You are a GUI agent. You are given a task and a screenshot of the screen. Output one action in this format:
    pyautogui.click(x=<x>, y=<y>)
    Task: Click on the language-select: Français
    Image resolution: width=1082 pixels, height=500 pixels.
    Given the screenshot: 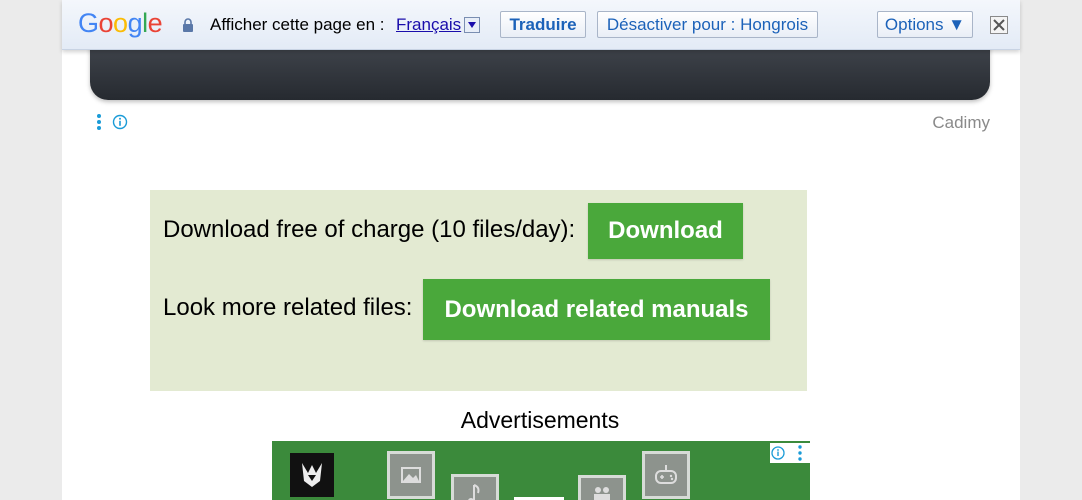 What is the action you would take?
    pyautogui.click(x=428, y=25)
    